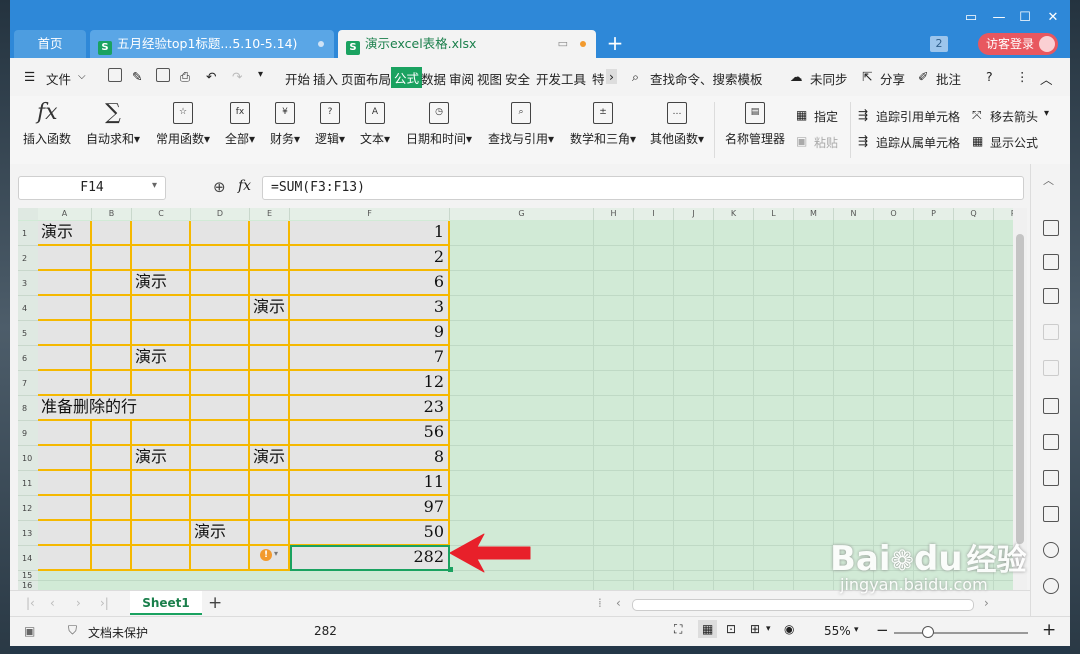 The image size is (1080, 654). What do you see at coordinates (1014, 142) in the screenshot?
I see `show-formulas-button: 显示公式` at bounding box center [1014, 142].